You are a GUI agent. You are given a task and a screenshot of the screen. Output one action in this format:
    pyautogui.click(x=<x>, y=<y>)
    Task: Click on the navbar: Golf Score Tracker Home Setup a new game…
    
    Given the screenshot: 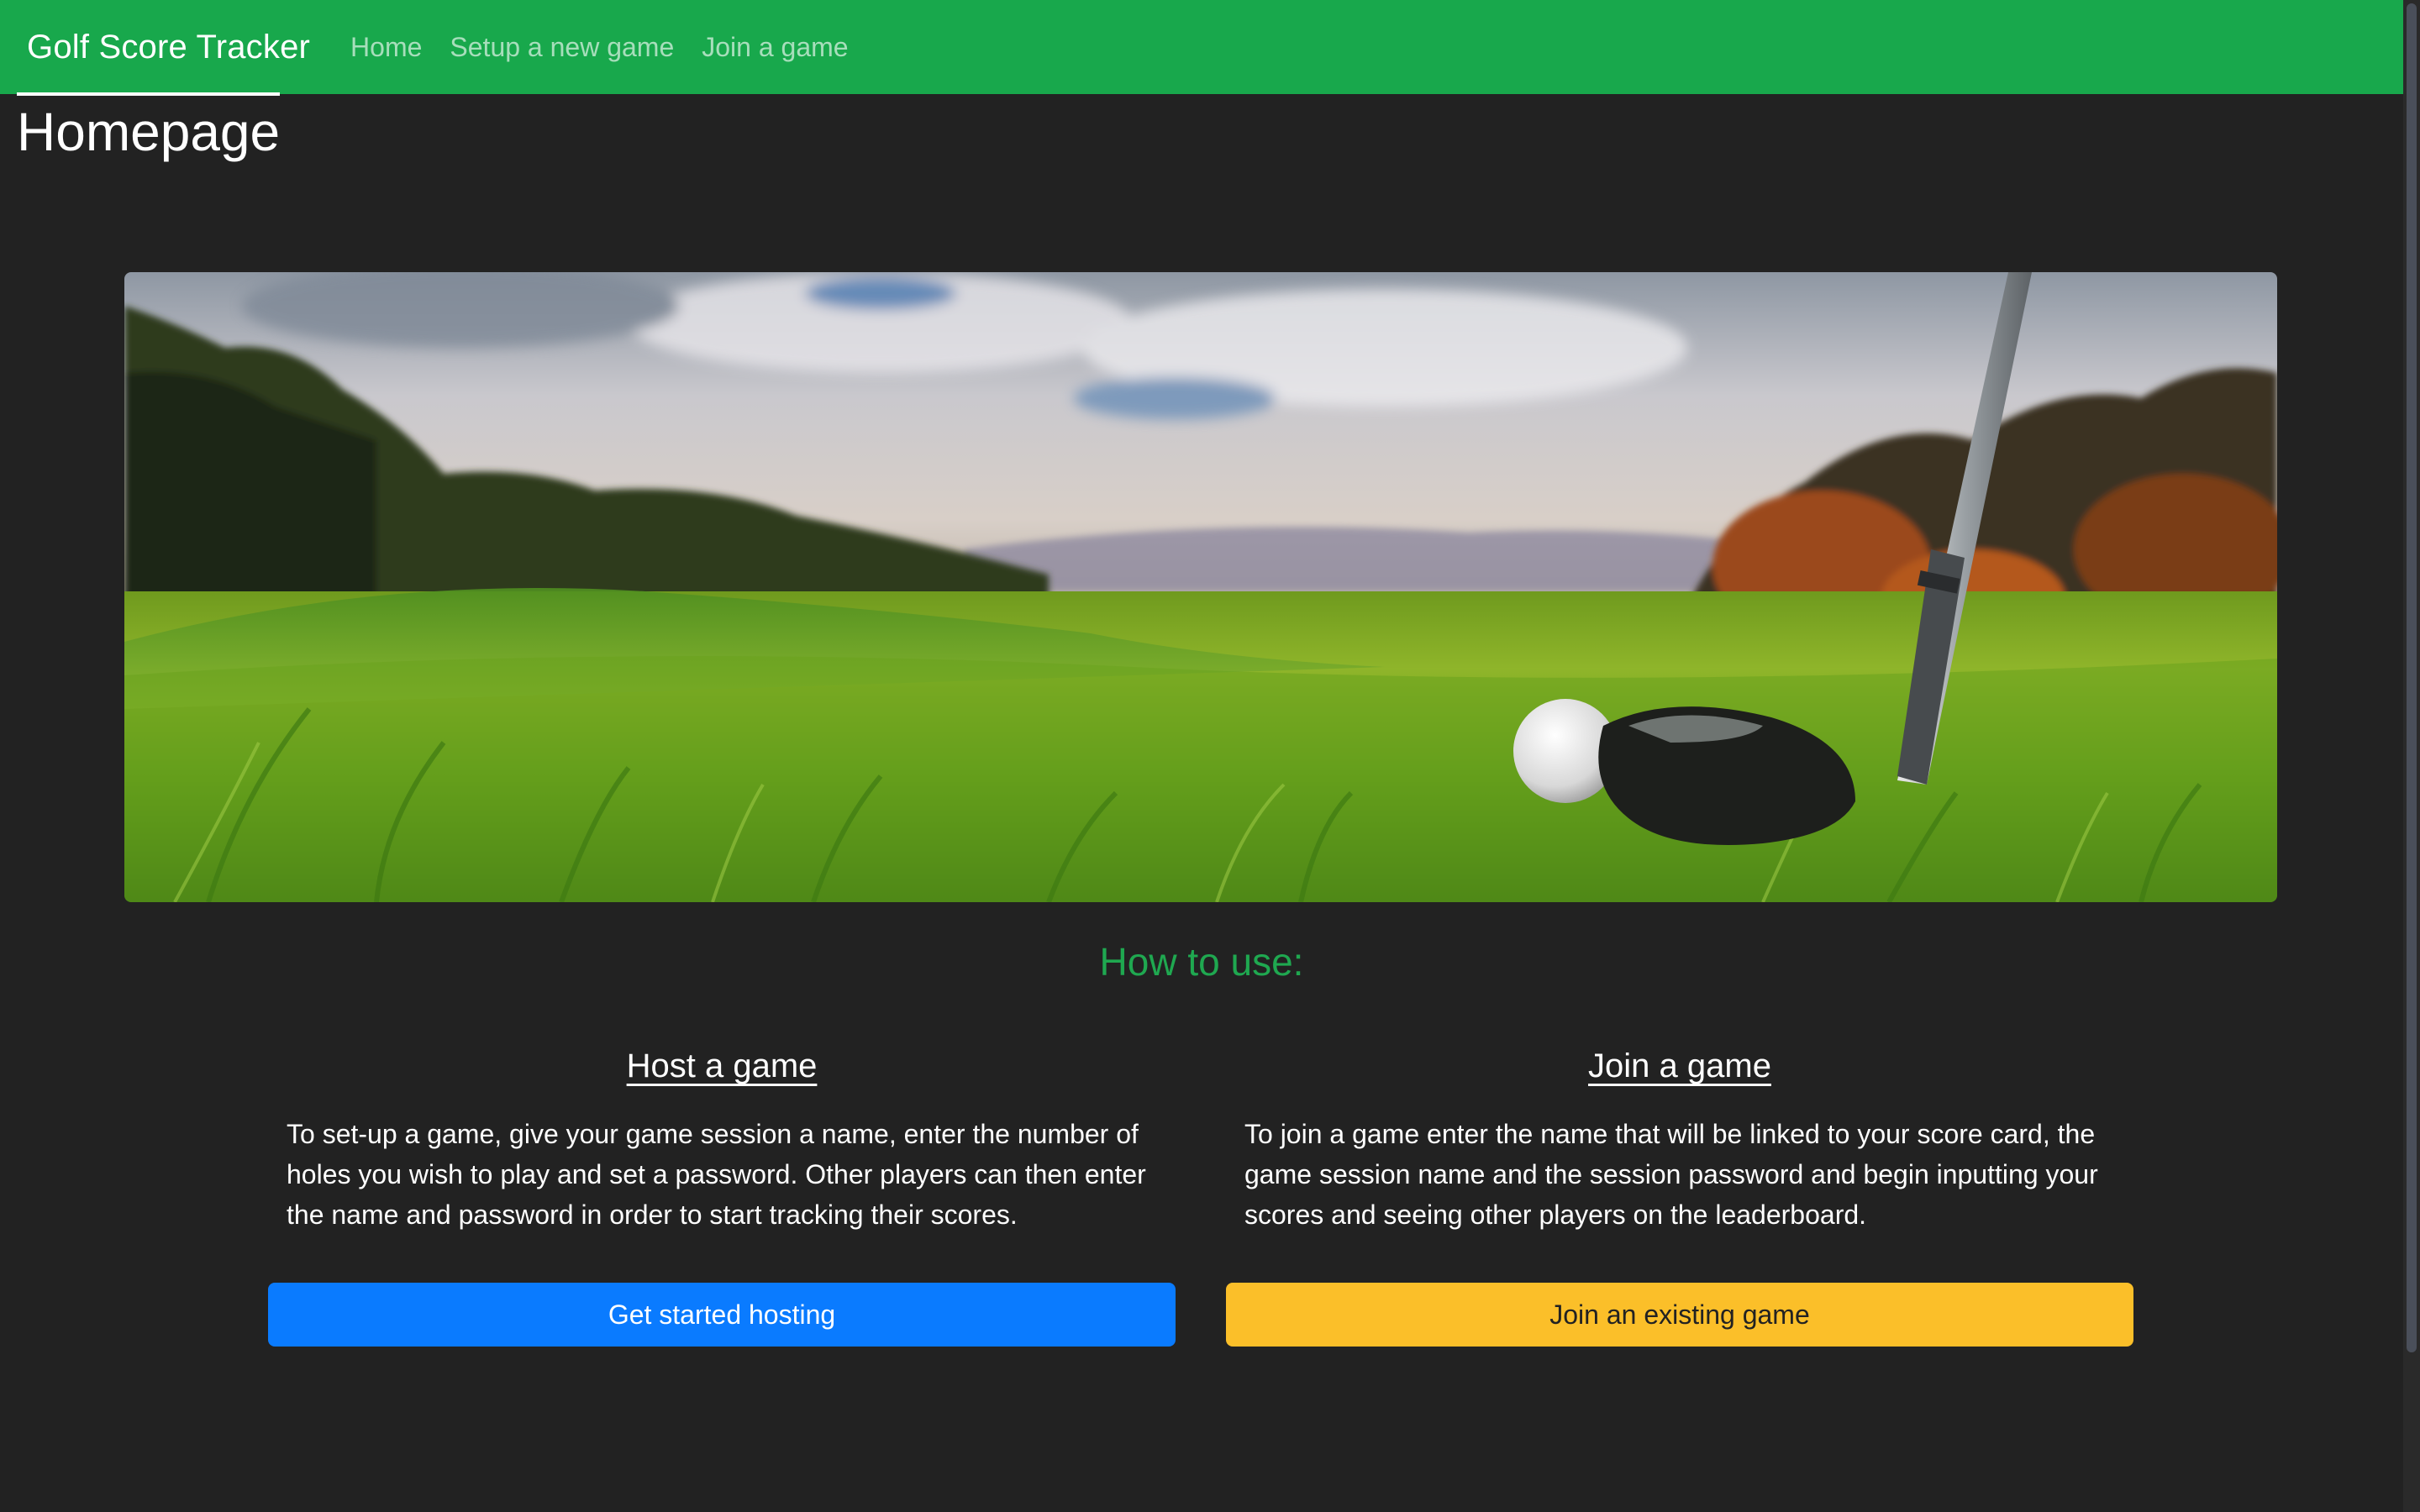 What is the action you would take?
    pyautogui.click(x=1201, y=47)
    